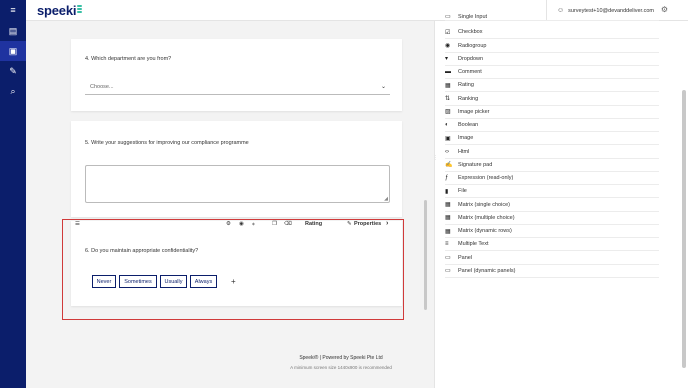 This screenshot has height=388, width=688. What do you see at coordinates (288, 224) in the screenshot?
I see `delete-icon: ⌫` at bounding box center [288, 224].